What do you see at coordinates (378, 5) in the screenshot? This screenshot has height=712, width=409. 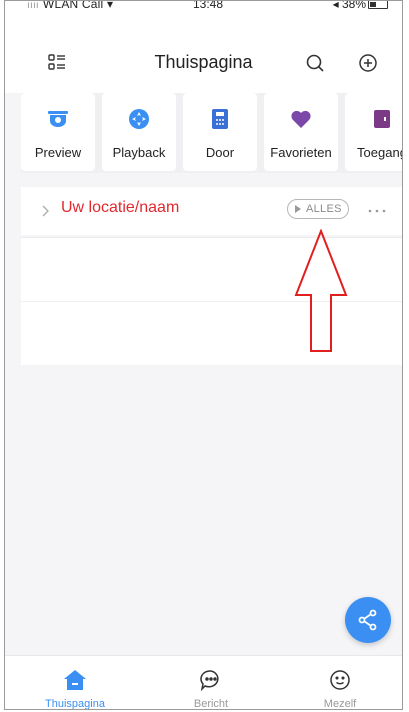 I see `battery-icon` at bounding box center [378, 5].